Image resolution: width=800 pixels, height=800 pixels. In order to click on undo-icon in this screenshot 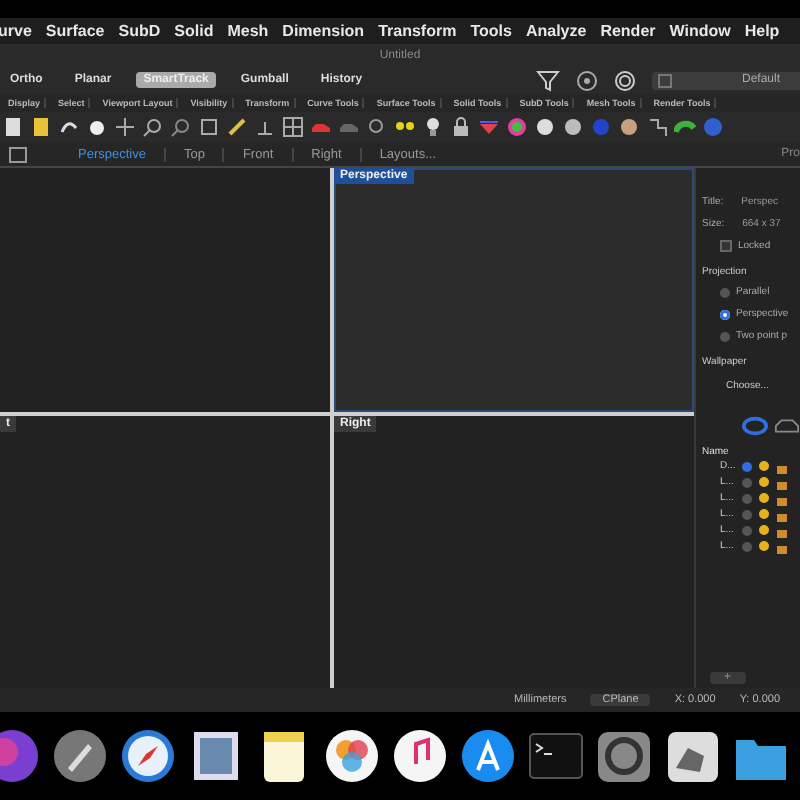, I will do `click(69, 127)`.